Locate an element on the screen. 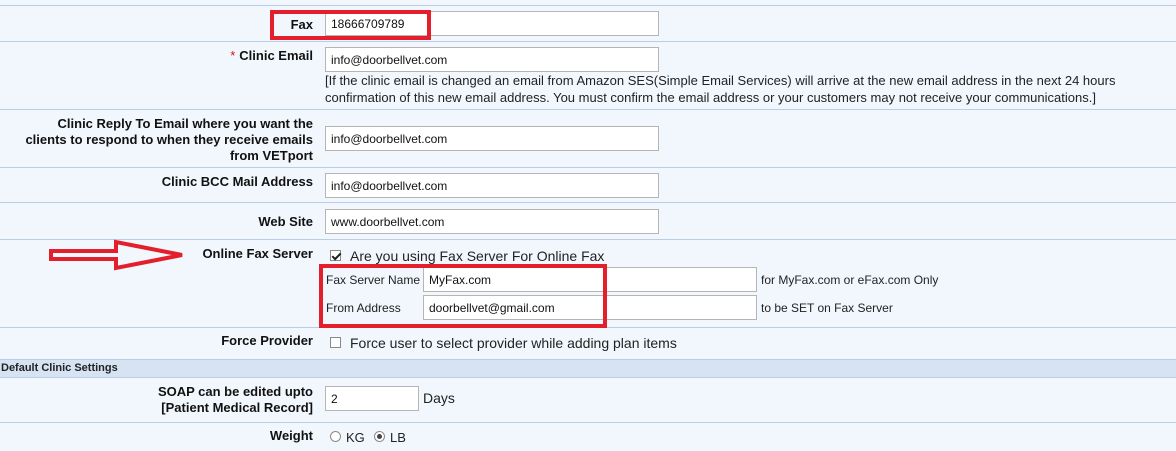  reply-to-input is located at coordinates (492, 138).